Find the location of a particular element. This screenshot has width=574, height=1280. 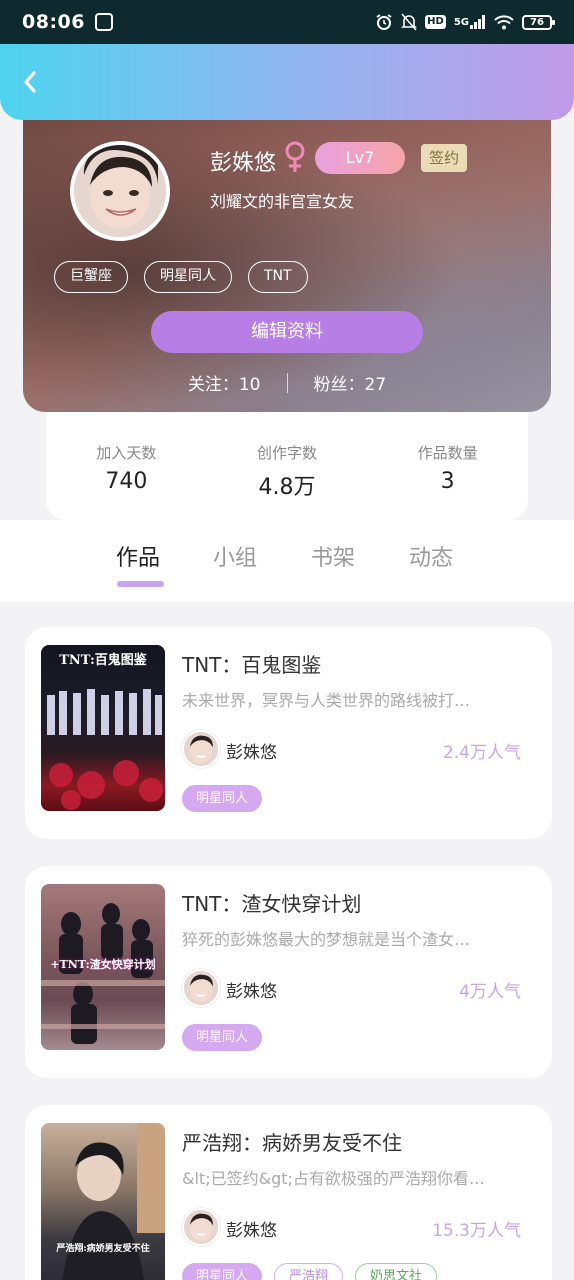

profile-tag: 巨蟹座 is located at coordinates (91, 277).